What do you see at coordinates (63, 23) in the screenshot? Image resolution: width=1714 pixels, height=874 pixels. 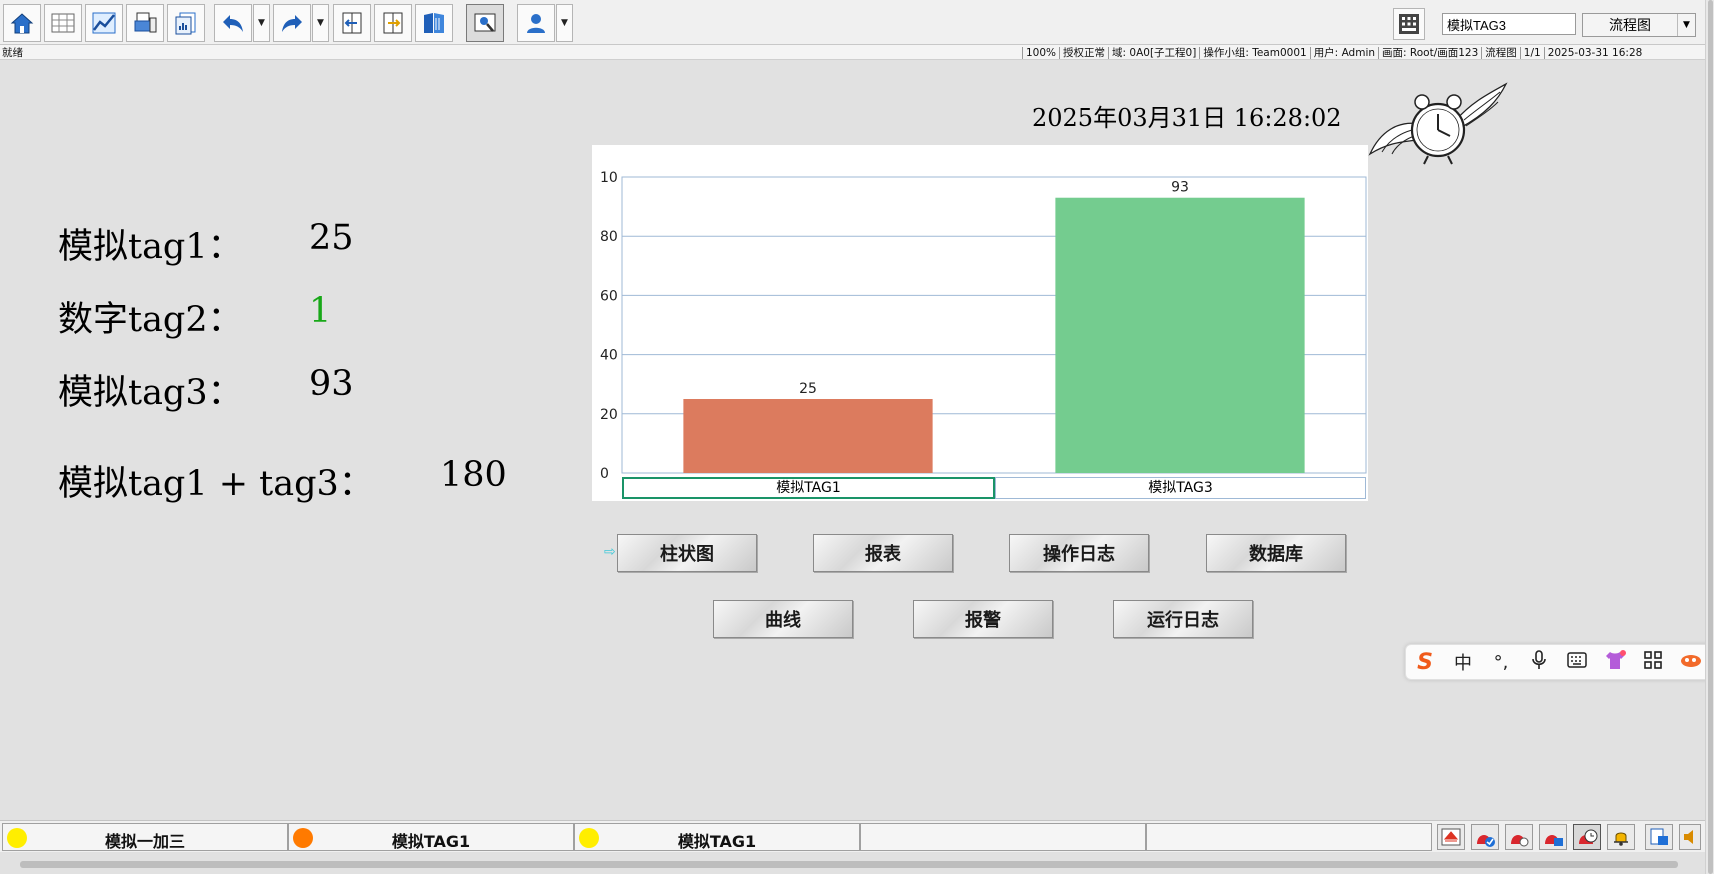 I see `grid-table-icon` at bounding box center [63, 23].